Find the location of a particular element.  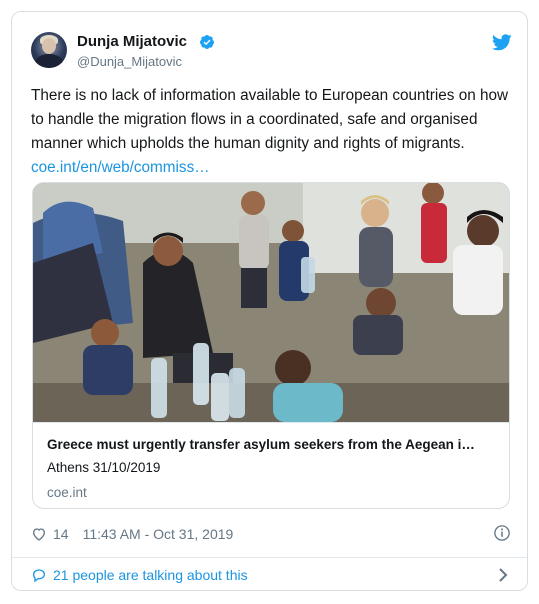

author-name: Dunja Mijatovic is located at coordinates (132, 41).